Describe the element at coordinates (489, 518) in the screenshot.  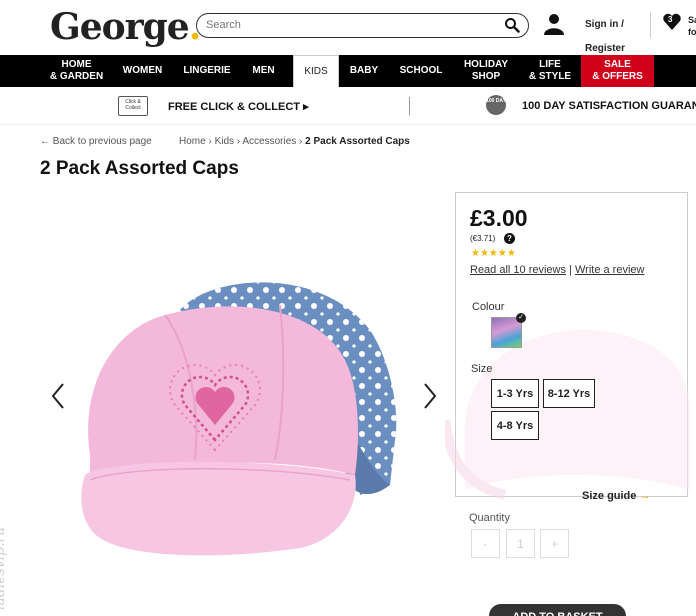
I see `quantity-label: Quantity` at that location.